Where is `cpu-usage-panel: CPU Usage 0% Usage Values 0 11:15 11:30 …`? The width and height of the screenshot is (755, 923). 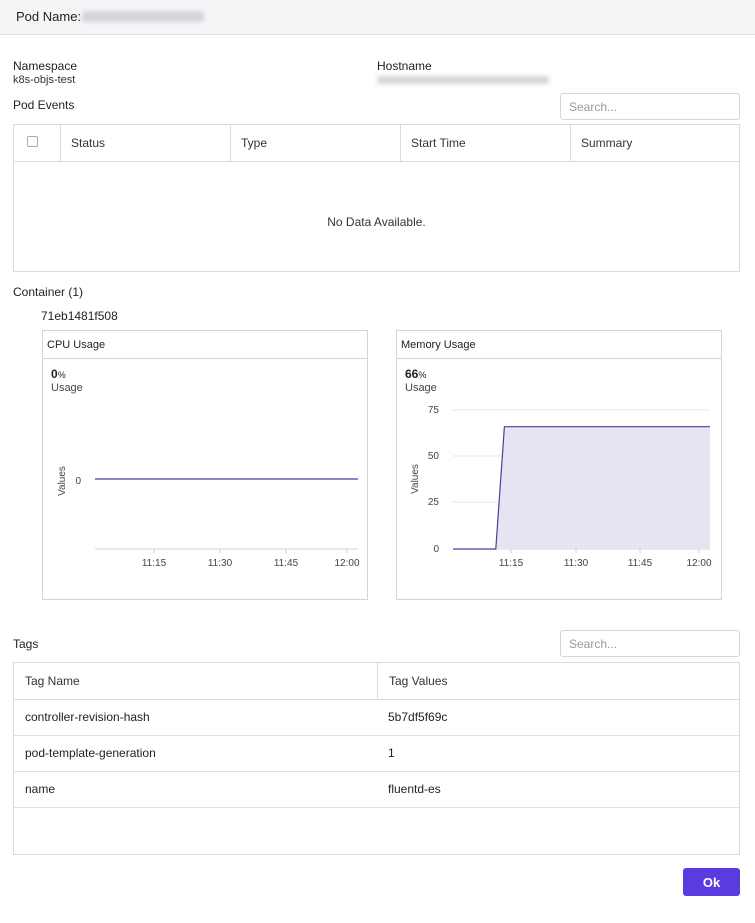 cpu-usage-panel: CPU Usage 0% Usage Values 0 11:15 11:30 … is located at coordinates (205, 465).